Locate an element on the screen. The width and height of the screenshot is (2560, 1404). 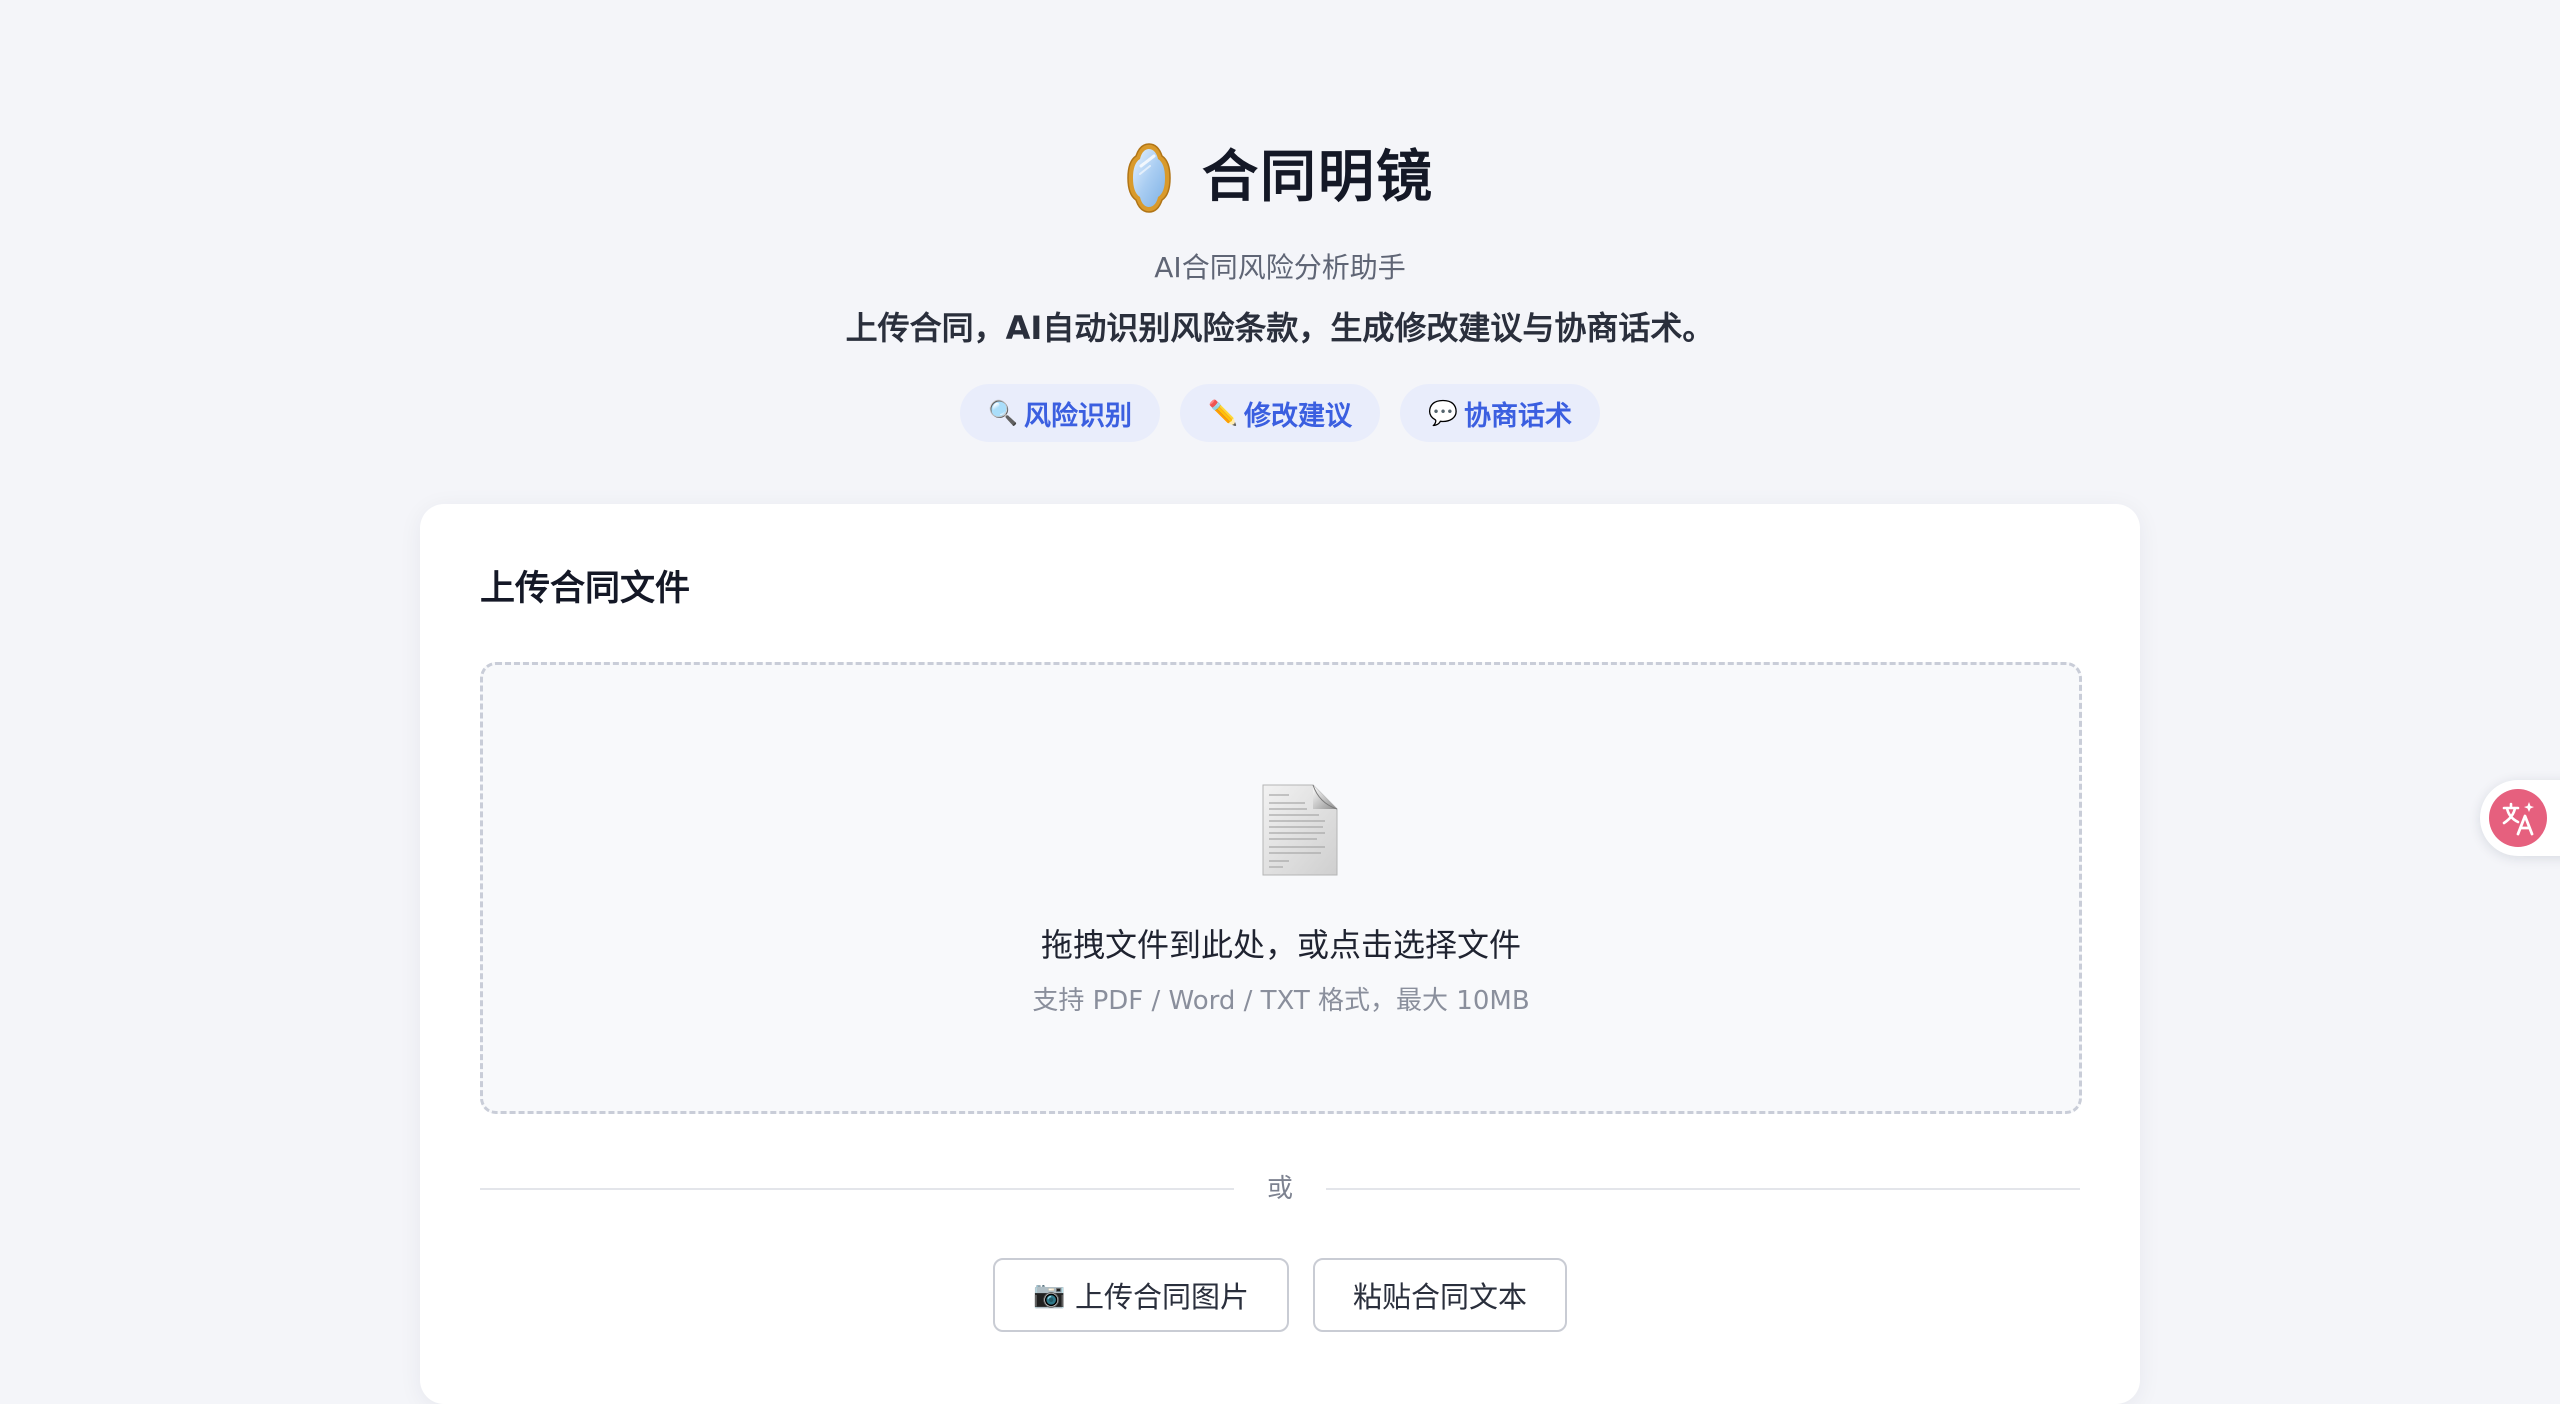
feature-chip-label: 协商话术 is located at coordinates (1518, 416).